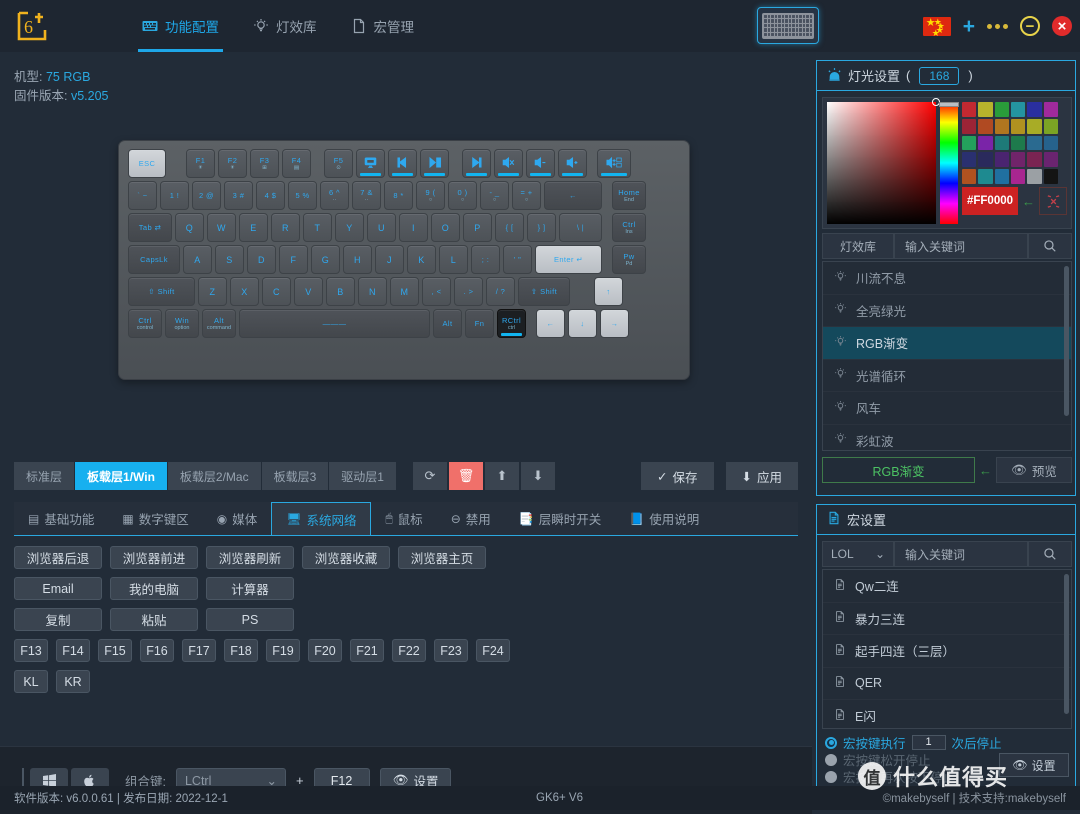 This screenshot has height=814, width=1080. I want to click on layer-tab-onboard2: 板载层2/Mac, so click(214, 476).